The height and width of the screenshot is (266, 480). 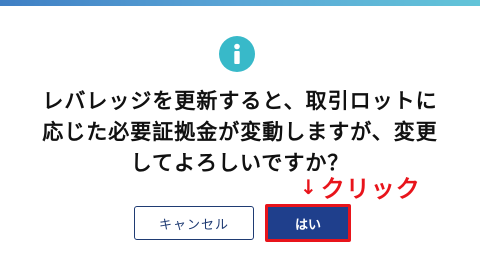 What do you see at coordinates (194, 223) in the screenshot?
I see `cancel-button: キャンセル` at bounding box center [194, 223].